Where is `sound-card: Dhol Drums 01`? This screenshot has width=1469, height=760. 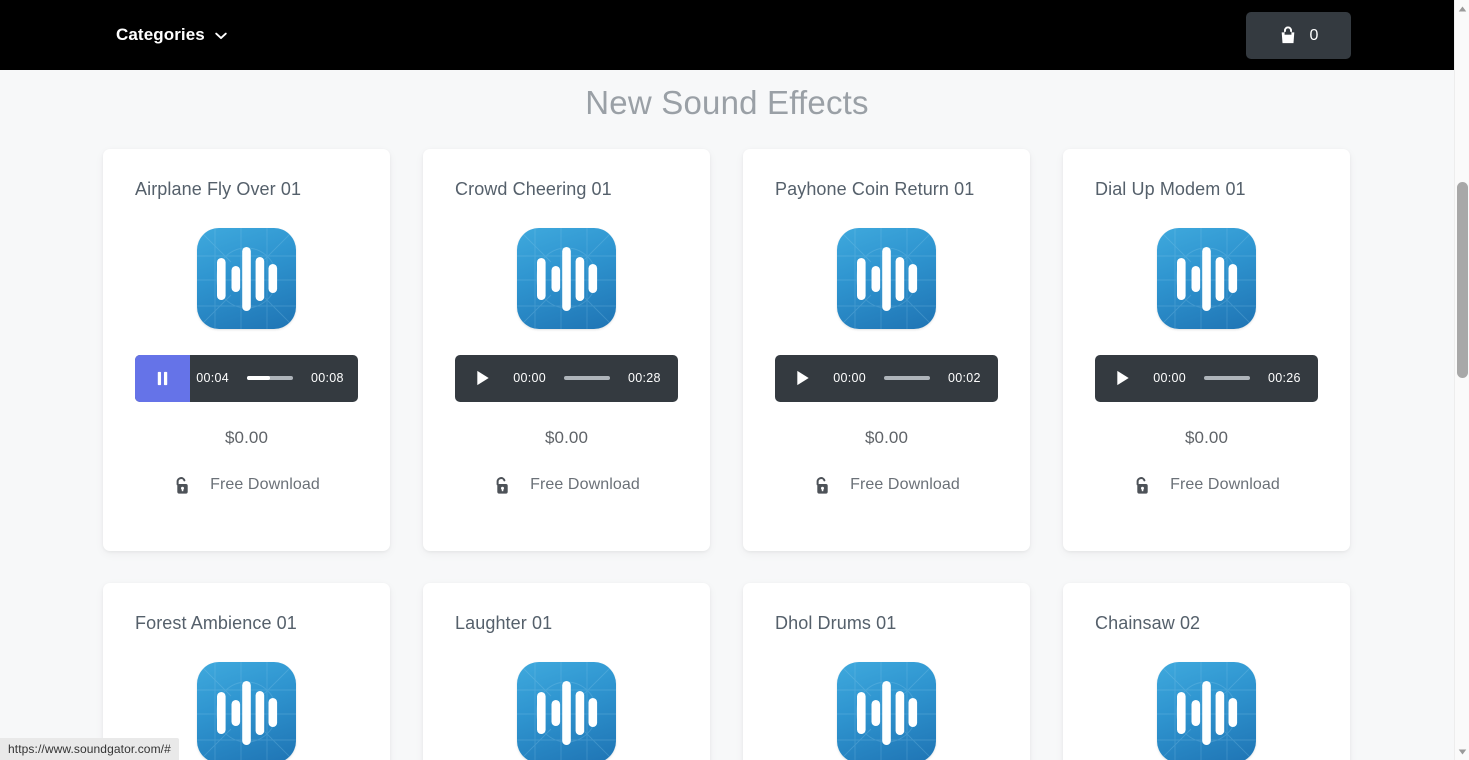
sound-card: Dhol Drums 01 is located at coordinates (886, 671).